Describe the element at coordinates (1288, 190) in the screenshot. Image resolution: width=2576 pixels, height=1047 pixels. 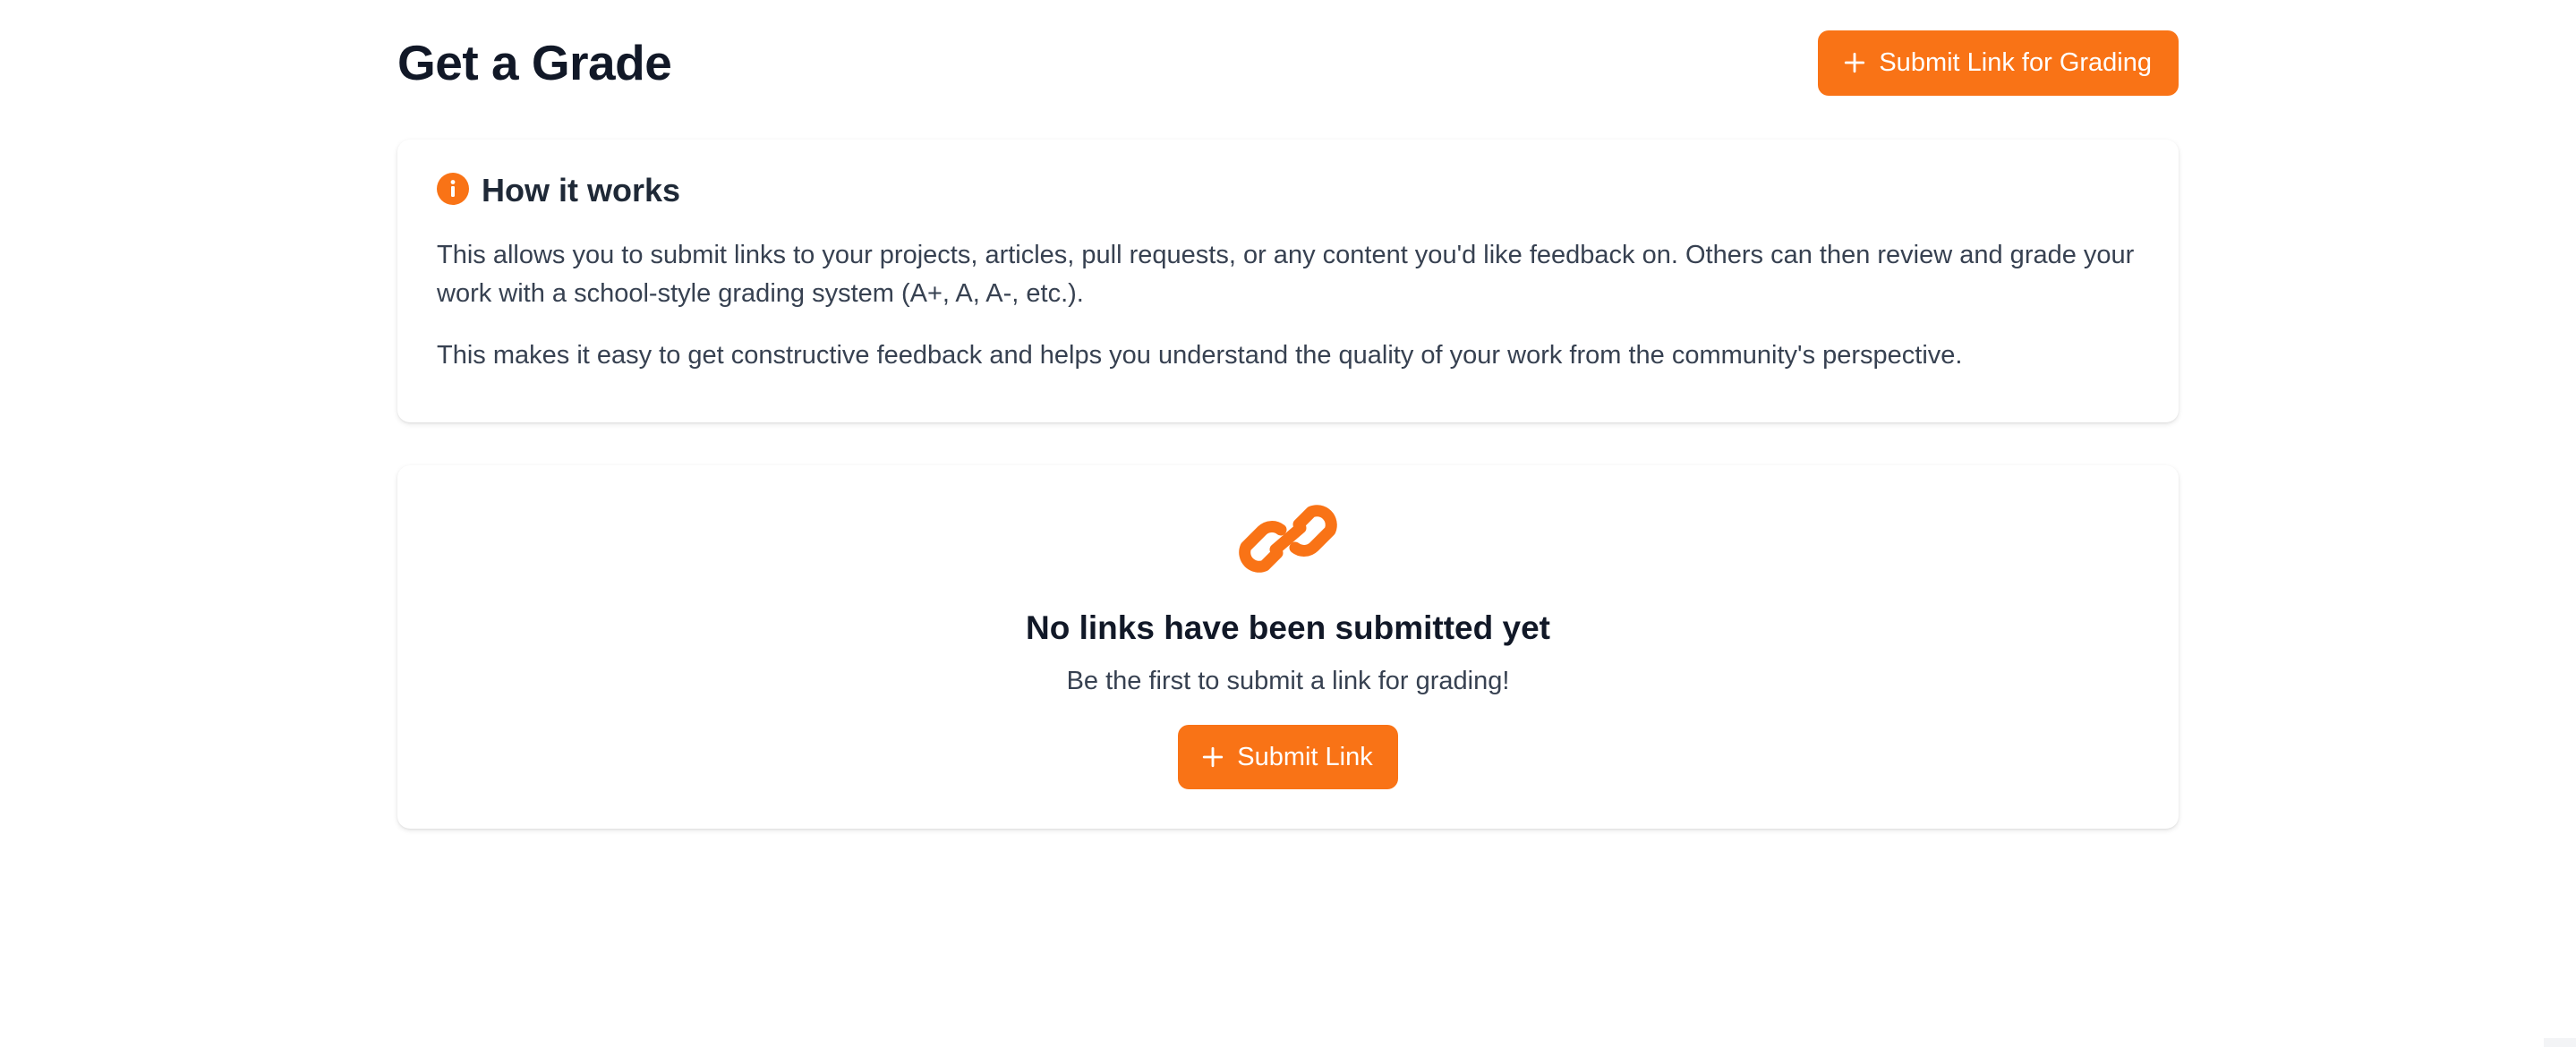
I see `how-it-works-header: How it works` at that location.